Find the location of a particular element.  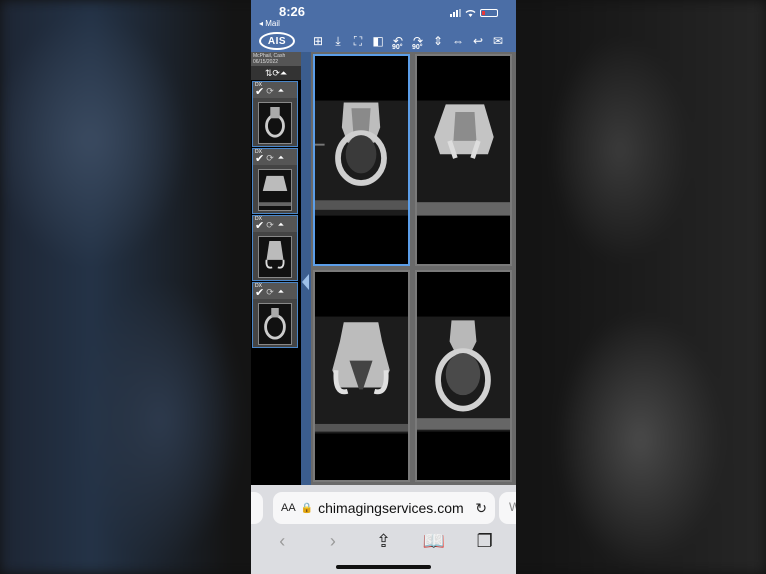

tabs-button: ❐ is located at coordinates (485, 541).